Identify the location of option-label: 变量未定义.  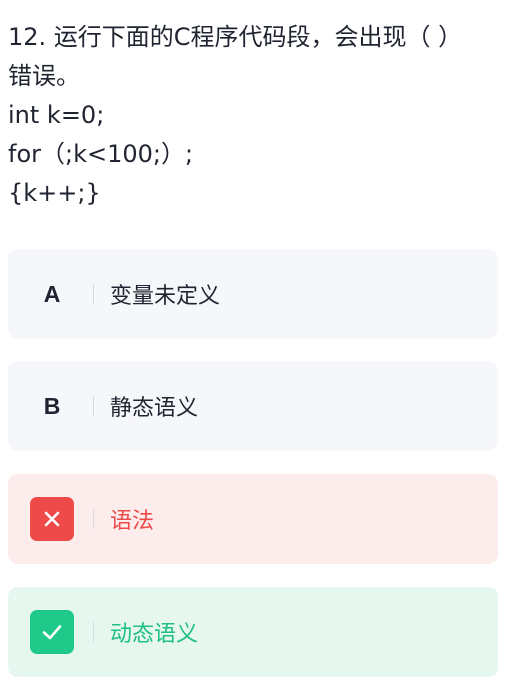
(165, 296).